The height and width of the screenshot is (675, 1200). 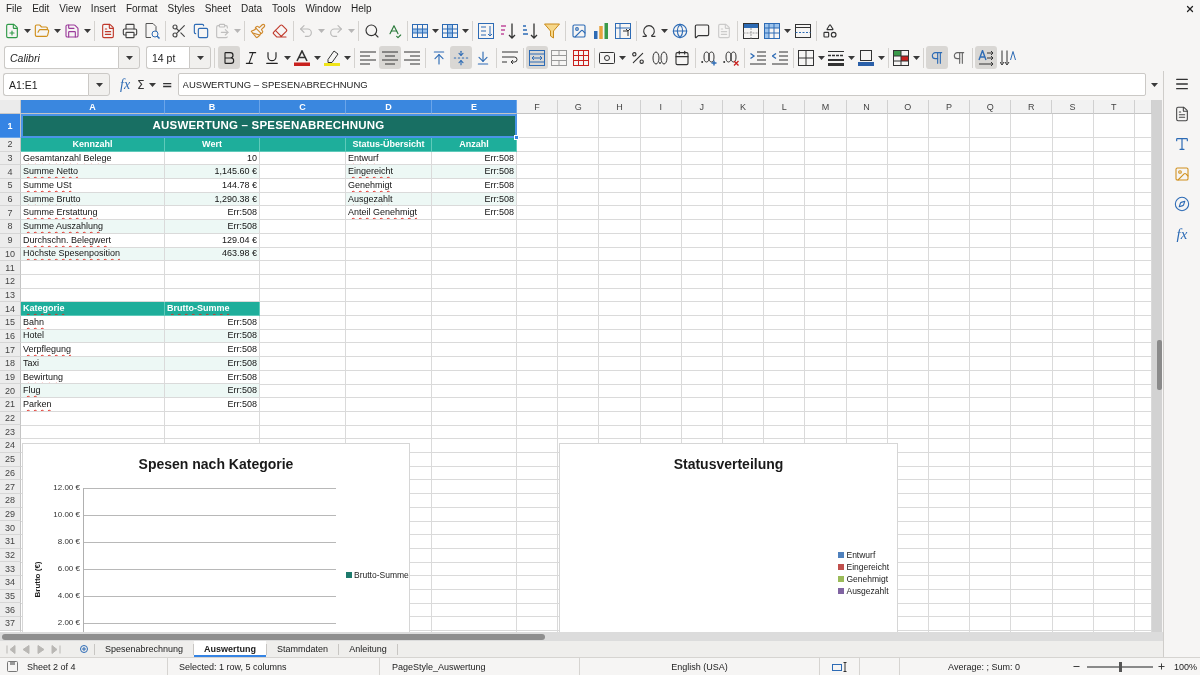 I want to click on row-header: 11, so click(x=10, y=268).